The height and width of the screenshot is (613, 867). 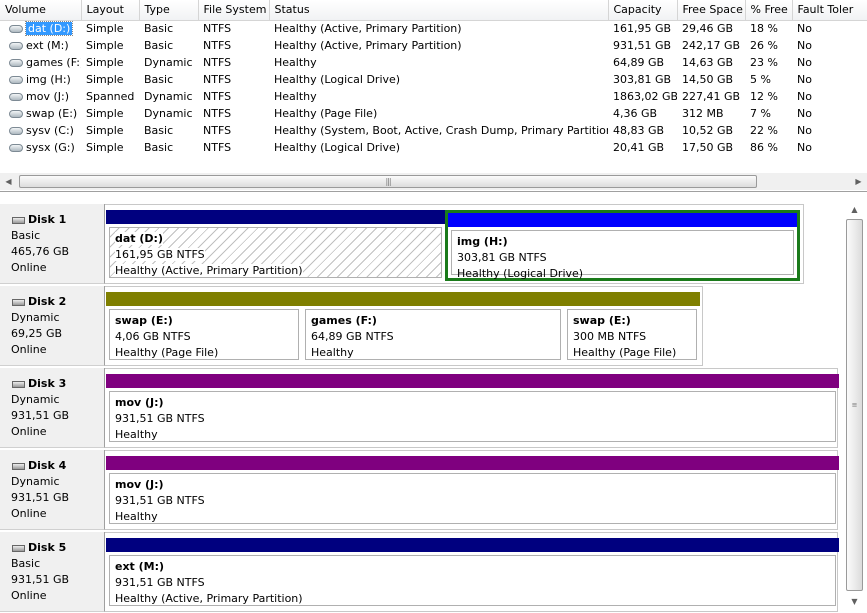 I want to click on partition-block: games (F:) 64,89 GB NTFS Healthy, so click(x=433, y=327).